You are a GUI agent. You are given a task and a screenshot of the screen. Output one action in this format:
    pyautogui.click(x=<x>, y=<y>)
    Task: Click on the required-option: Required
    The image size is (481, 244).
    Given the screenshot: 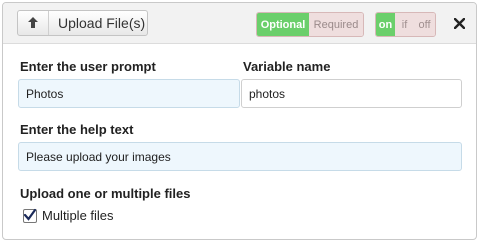 What is the action you would take?
    pyautogui.click(x=336, y=24)
    